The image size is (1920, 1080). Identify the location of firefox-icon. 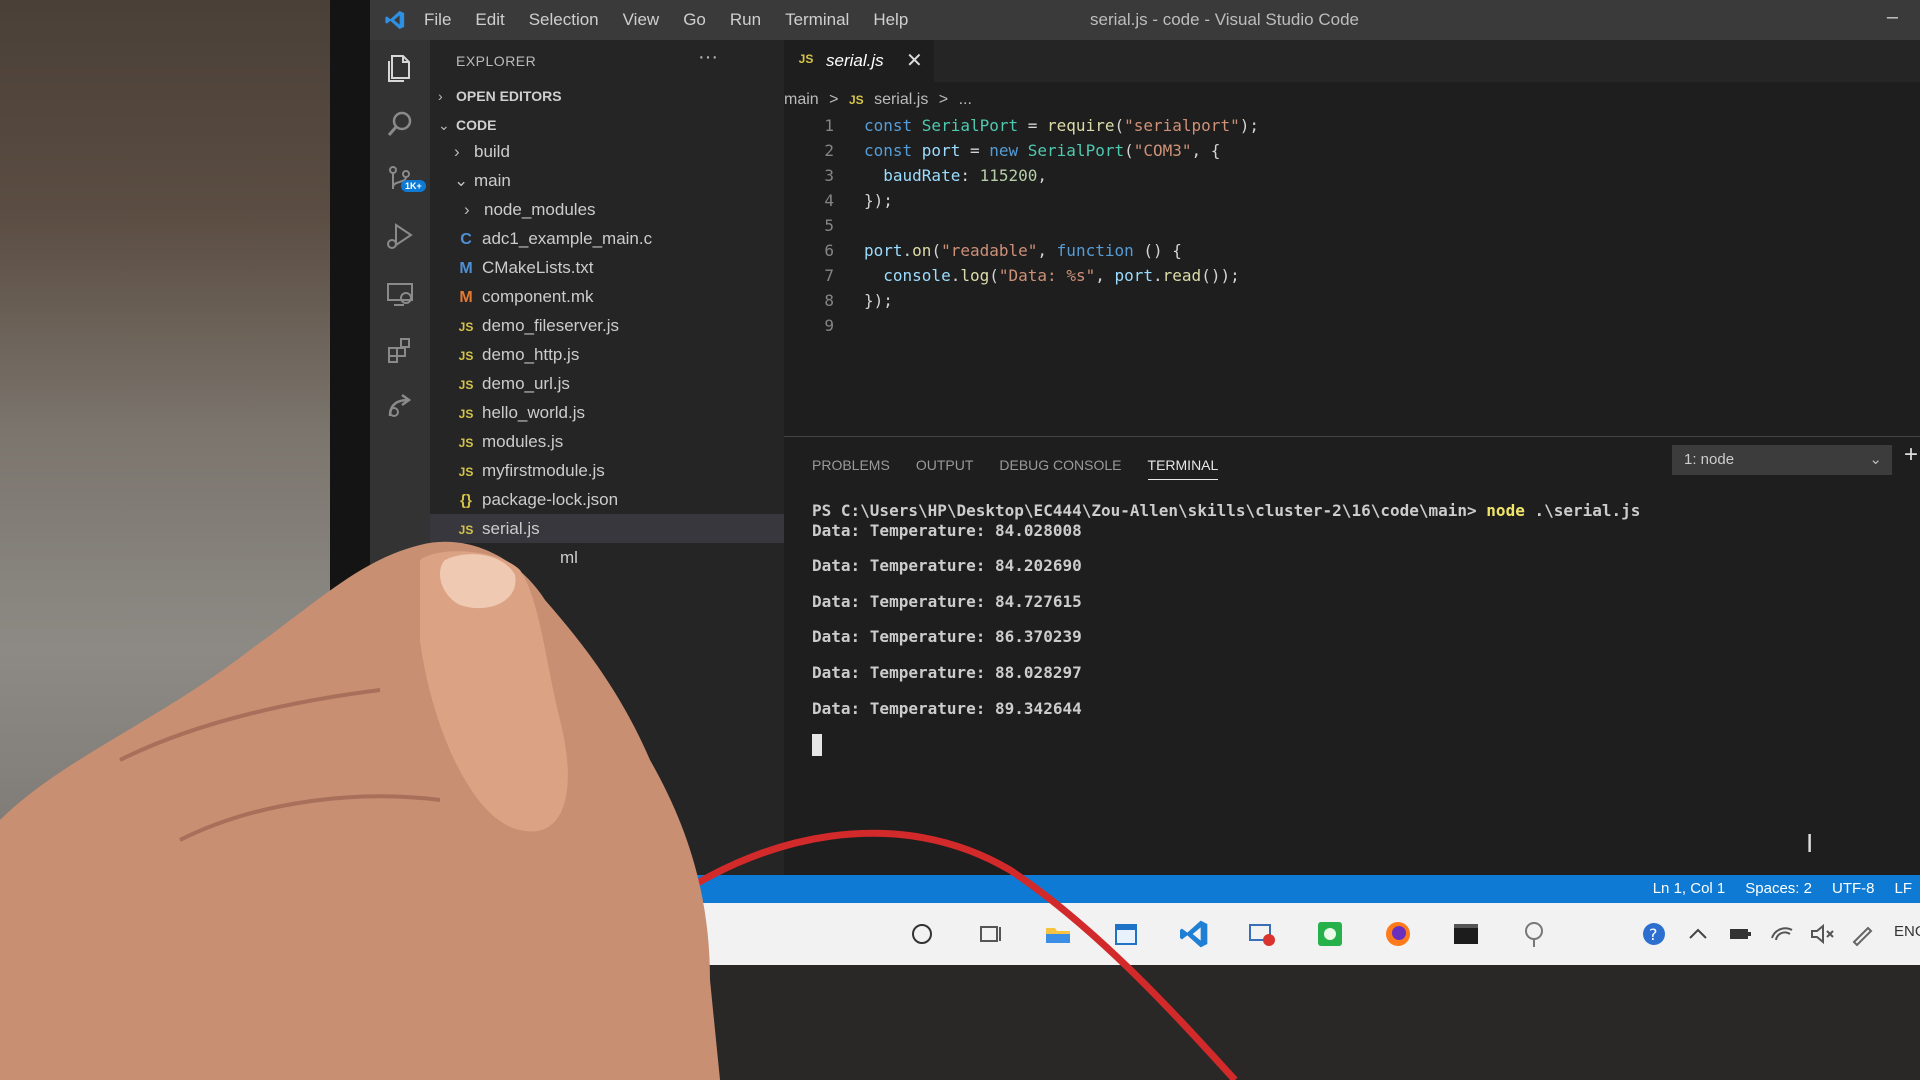
(1398, 934).